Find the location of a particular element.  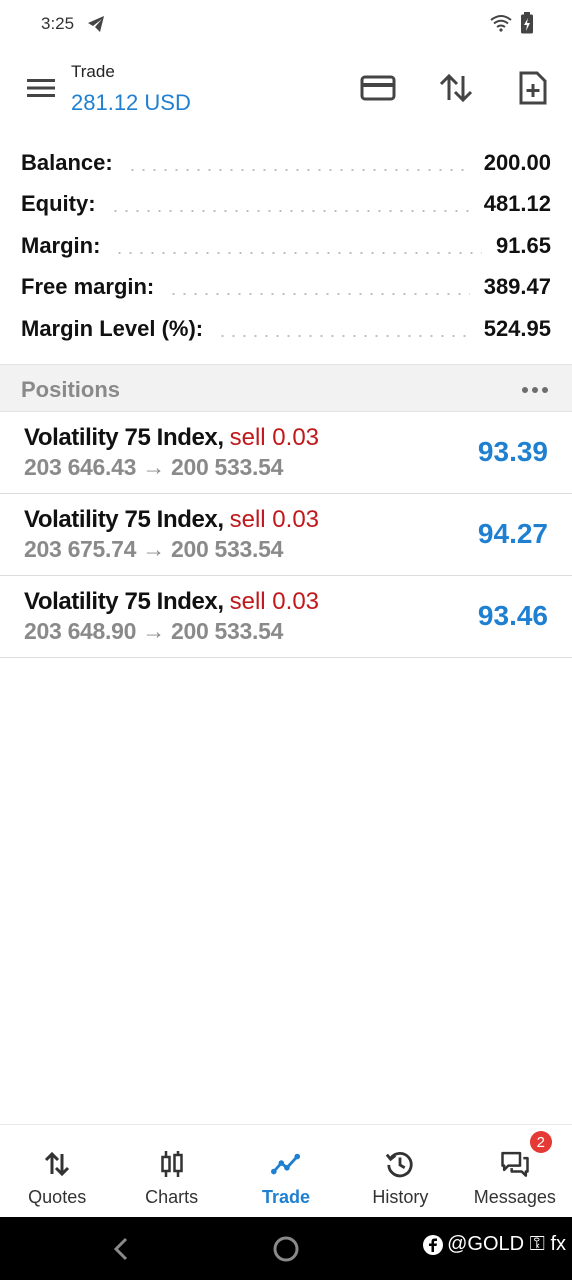

nav-item-charts: Charts is located at coordinates (171, 1171).